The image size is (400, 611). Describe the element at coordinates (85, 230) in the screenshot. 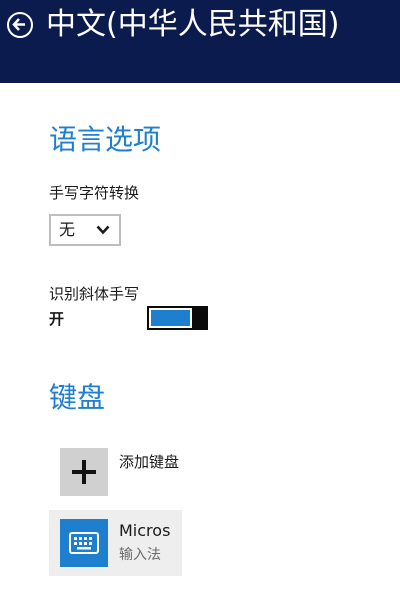

I see `handwriting-conversion-select: 无` at that location.